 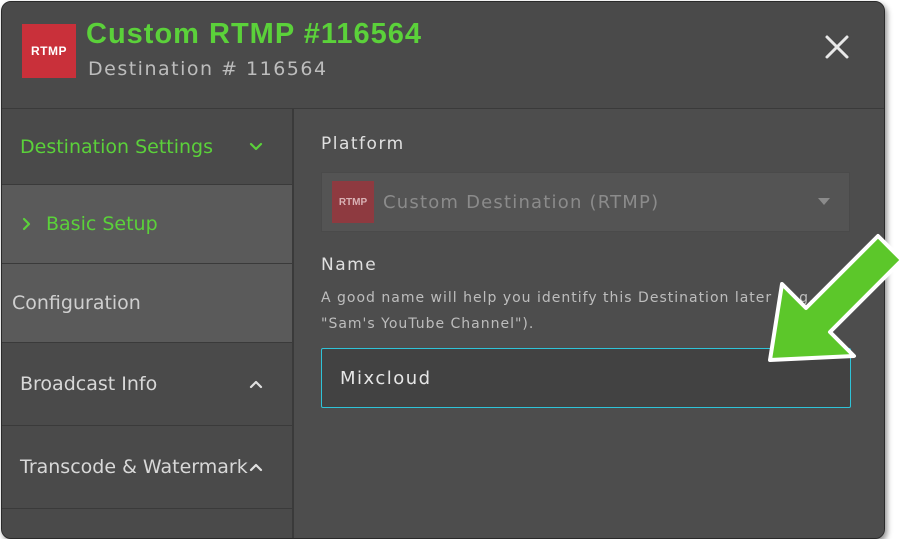 I want to click on rtmp-logo: RTMP, so click(x=49, y=51).